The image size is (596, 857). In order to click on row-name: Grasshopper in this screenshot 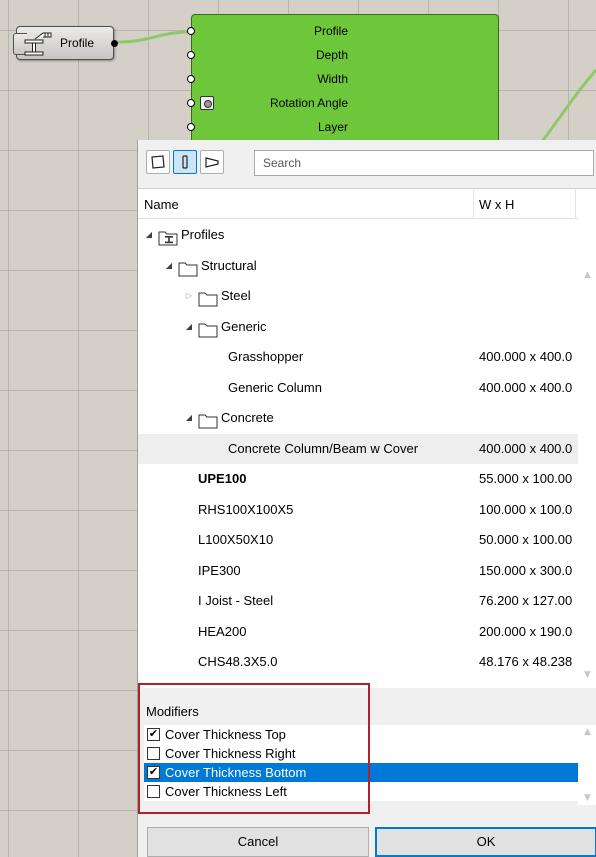, I will do `click(266, 356)`.